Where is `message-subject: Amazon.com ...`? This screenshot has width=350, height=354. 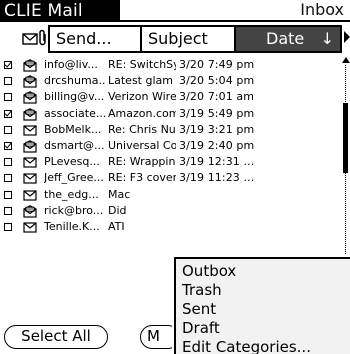 message-subject: Amazon.com ... is located at coordinates (142, 113).